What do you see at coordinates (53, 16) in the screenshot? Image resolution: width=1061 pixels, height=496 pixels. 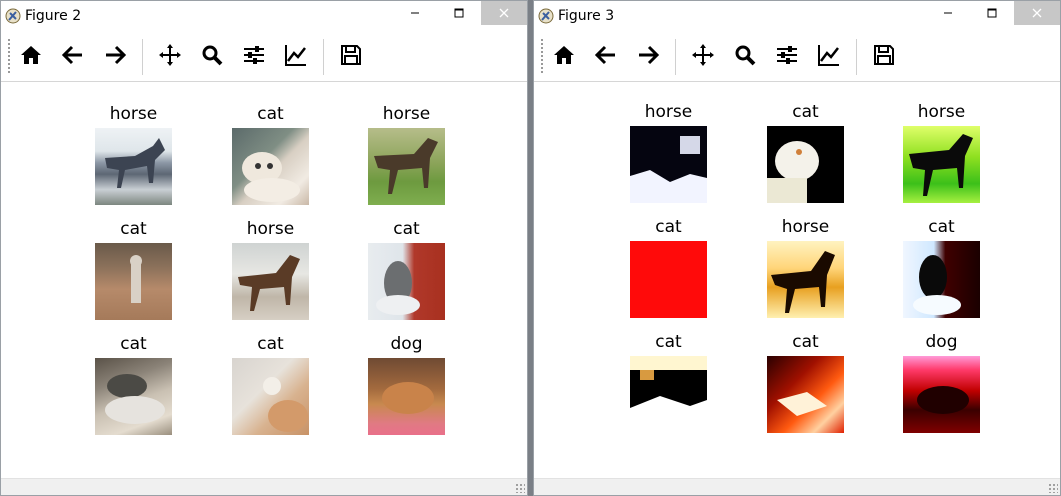 I see `window-title: Figure 2` at bounding box center [53, 16].